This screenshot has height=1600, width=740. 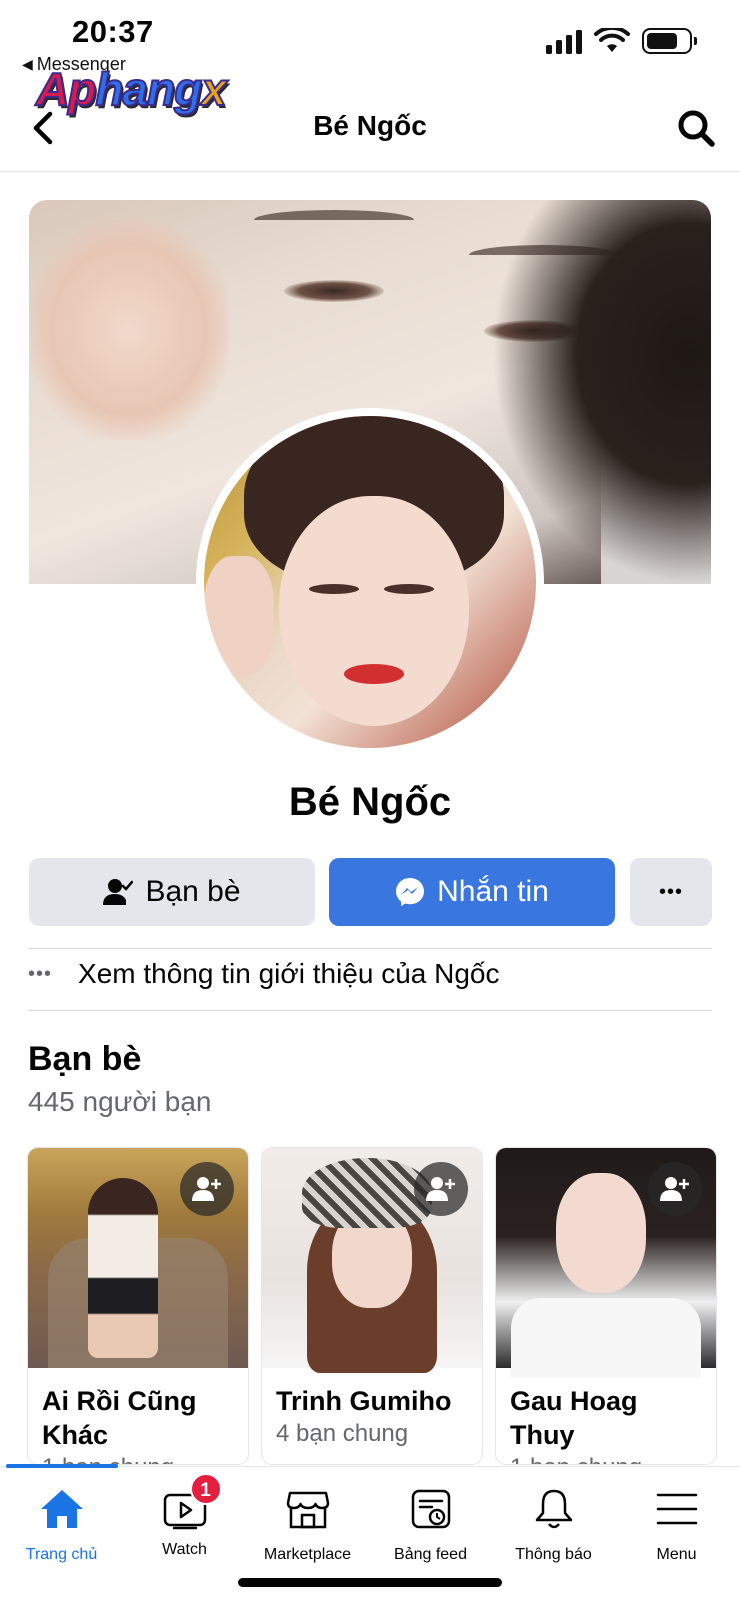 What do you see at coordinates (118, 892) in the screenshot?
I see `person-check-icon` at bounding box center [118, 892].